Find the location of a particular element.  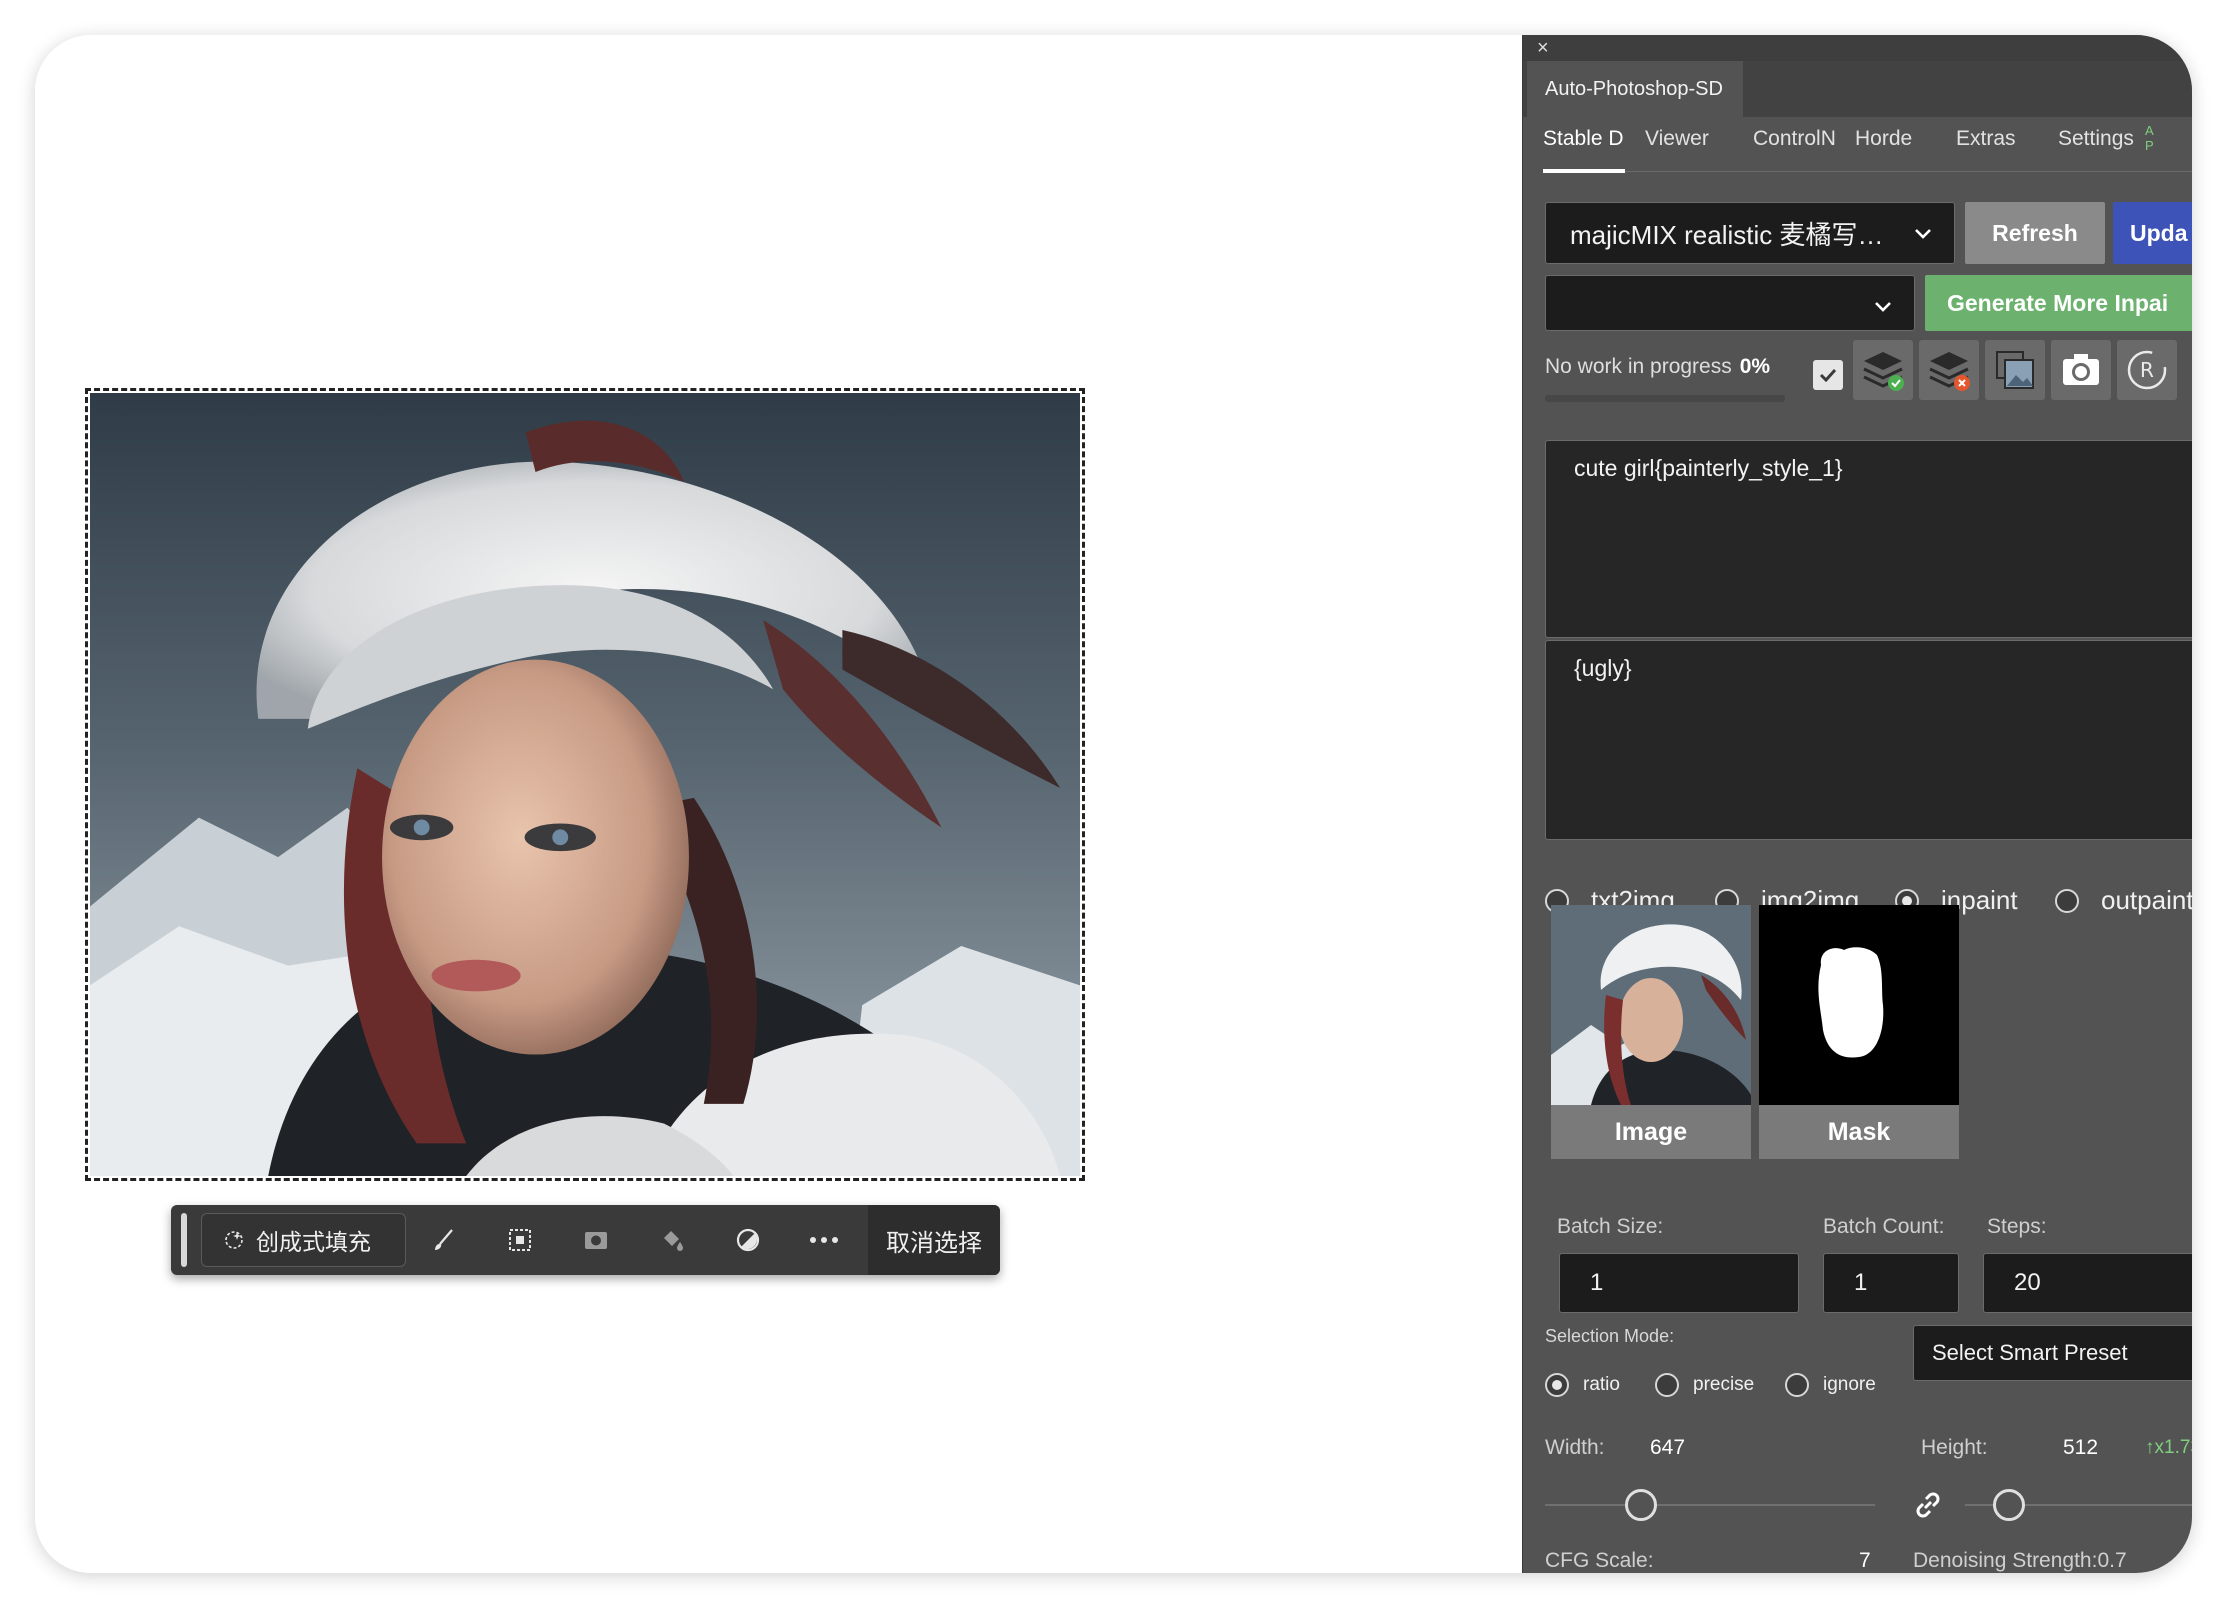

batch-count-label: Batch Count: is located at coordinates (1884, 1226).